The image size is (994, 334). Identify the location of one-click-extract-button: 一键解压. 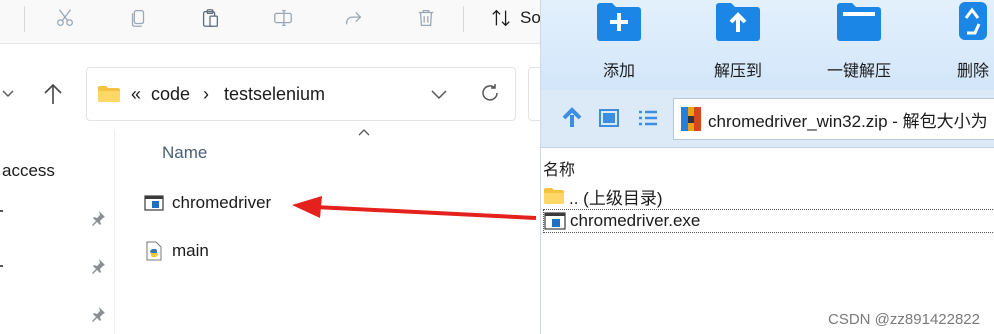
(859, 40).